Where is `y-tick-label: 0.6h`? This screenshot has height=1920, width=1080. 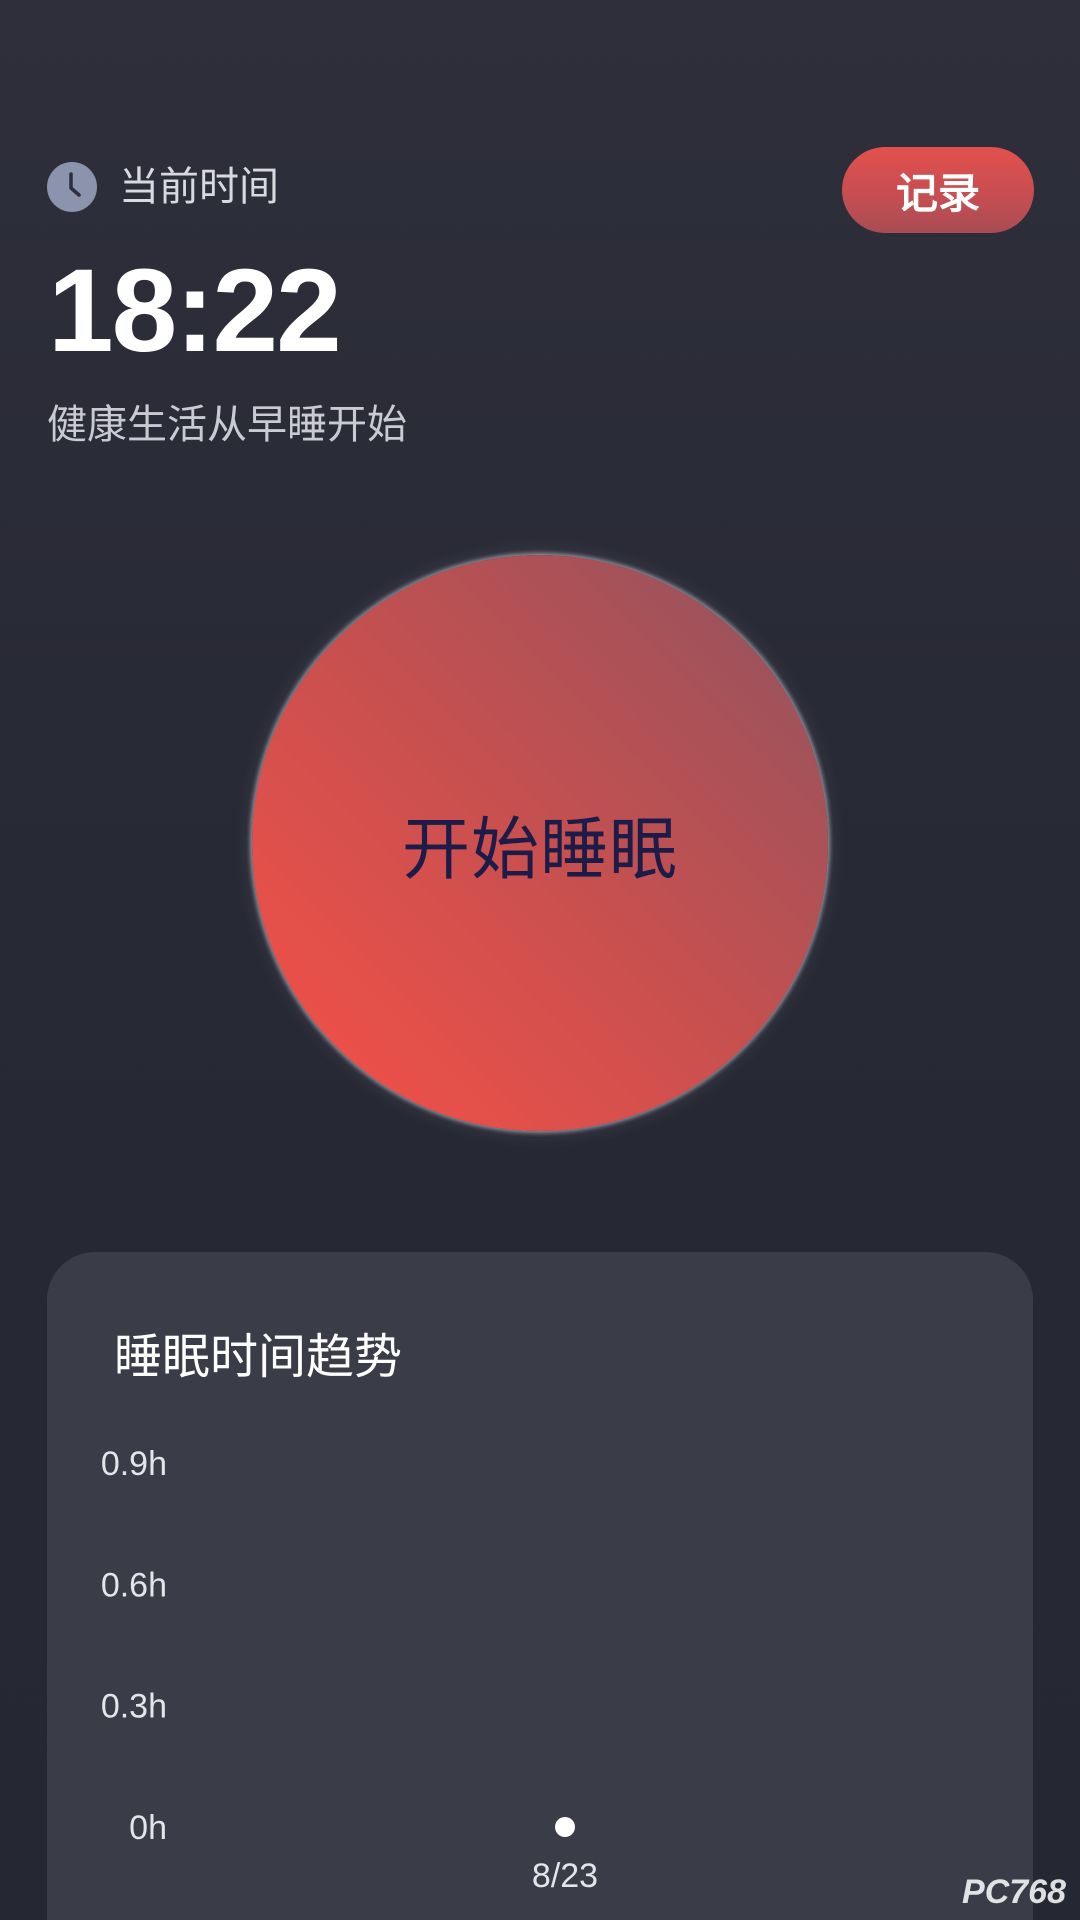 y-tick-label: 0.6h is located at coordinates (134, 1585).